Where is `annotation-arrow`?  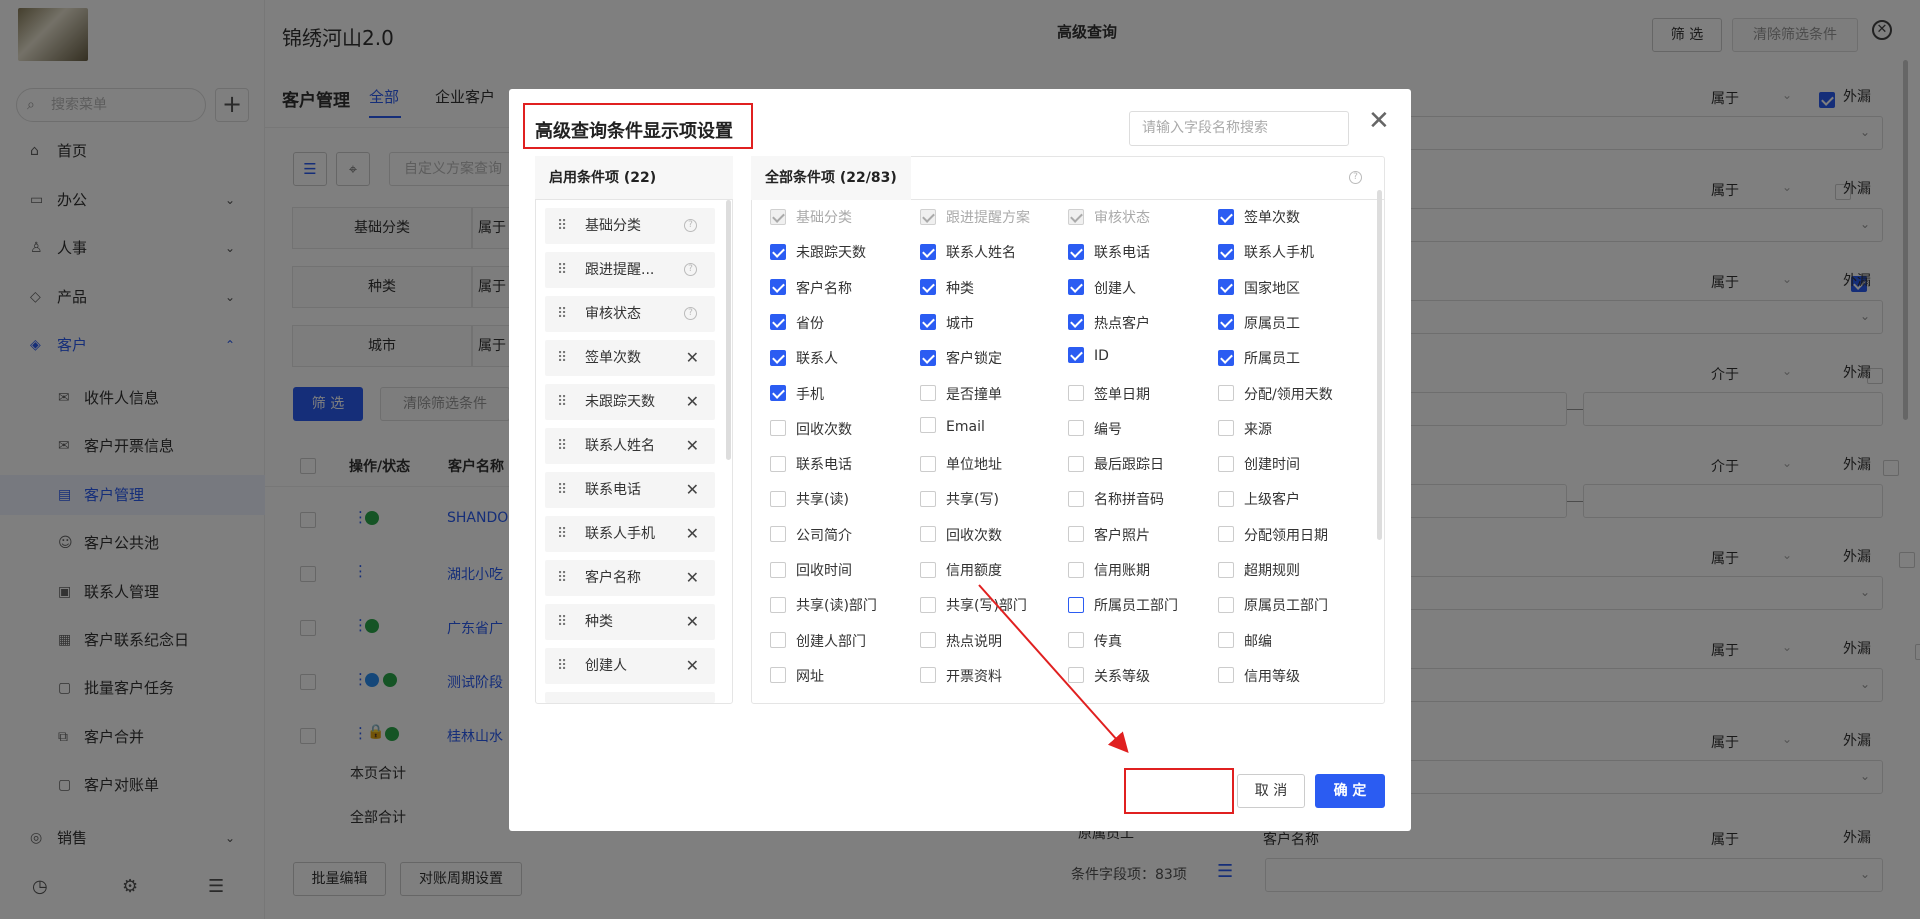 annotation-arrow is located at coordinates (1053, 668).